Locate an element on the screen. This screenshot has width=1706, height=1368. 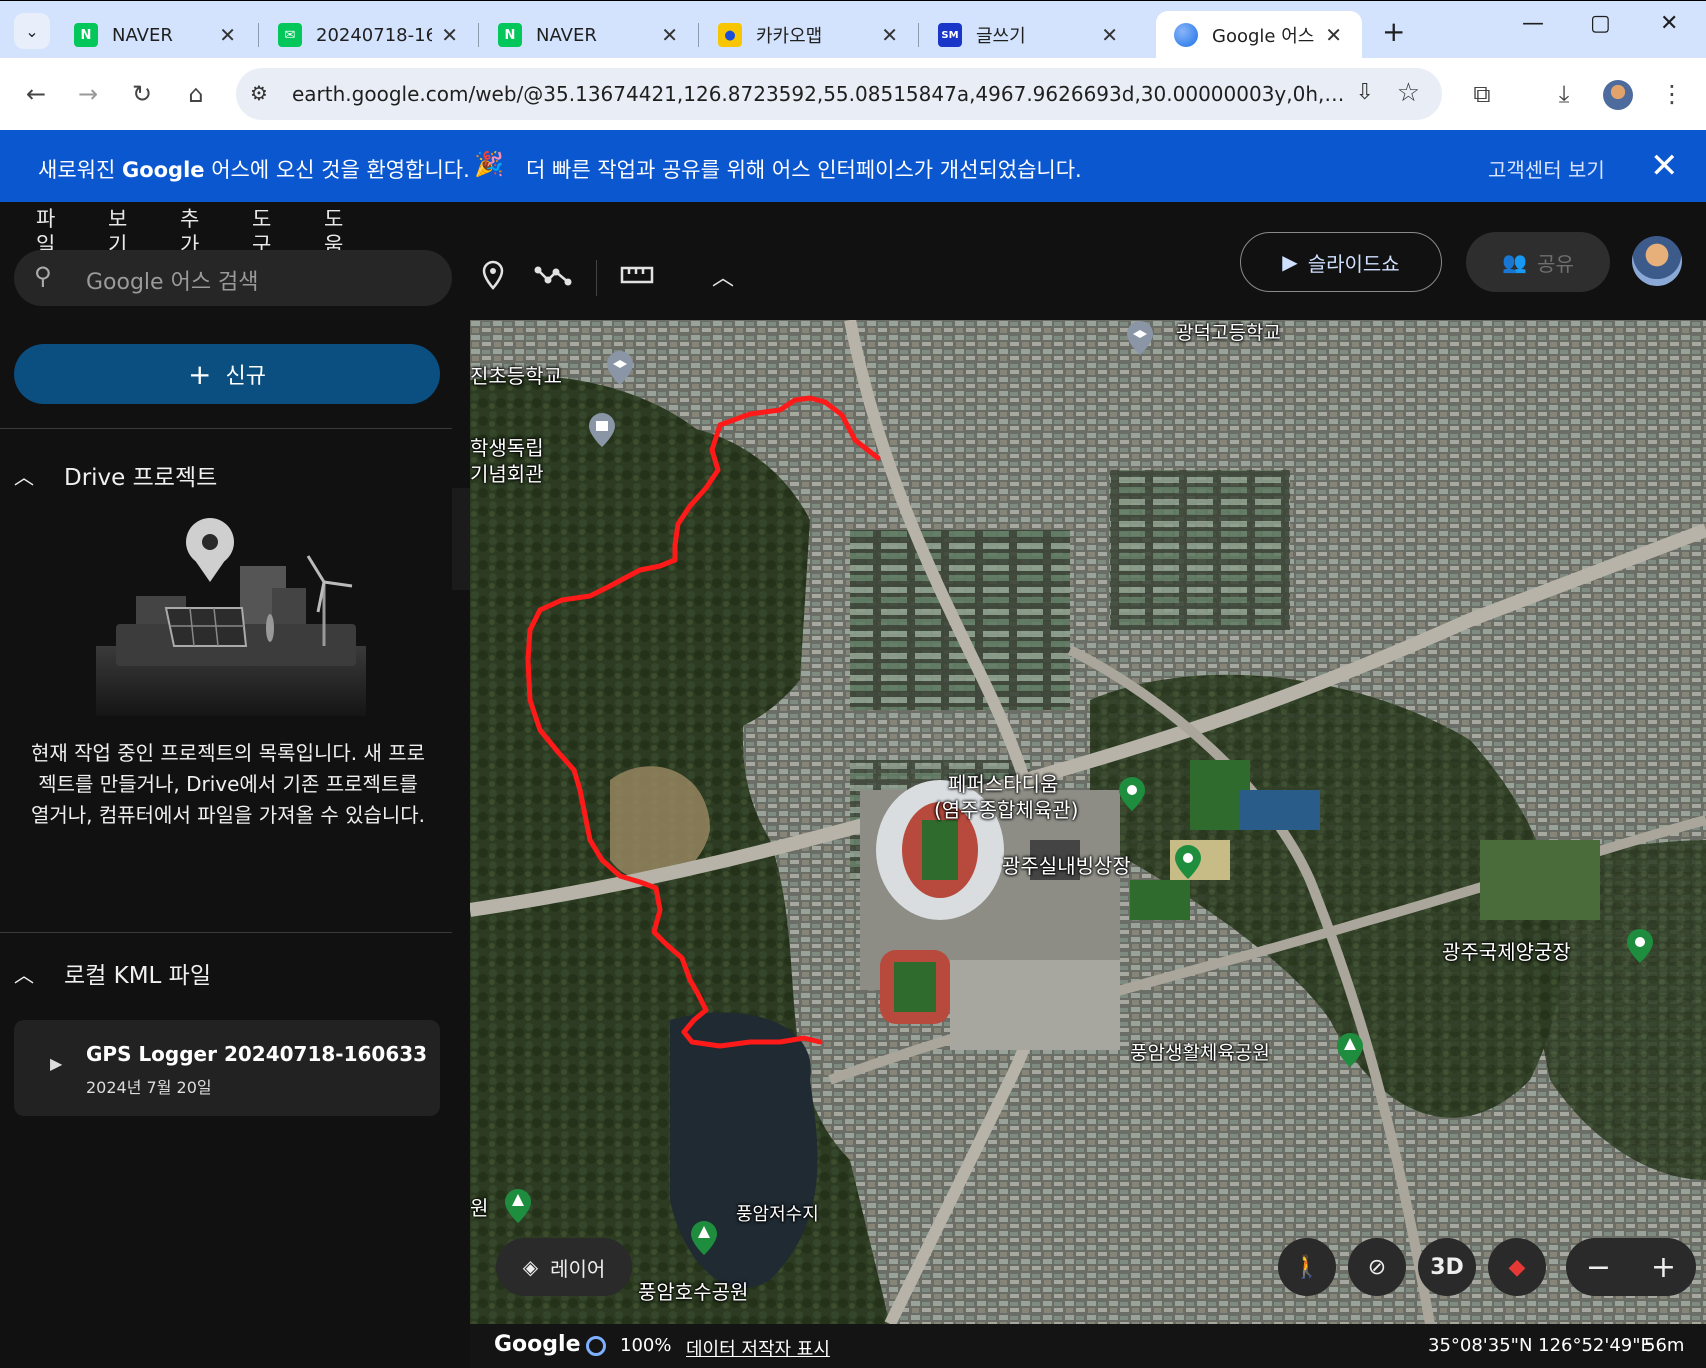
museum-pin-icon is located at coordinates (602, 430).